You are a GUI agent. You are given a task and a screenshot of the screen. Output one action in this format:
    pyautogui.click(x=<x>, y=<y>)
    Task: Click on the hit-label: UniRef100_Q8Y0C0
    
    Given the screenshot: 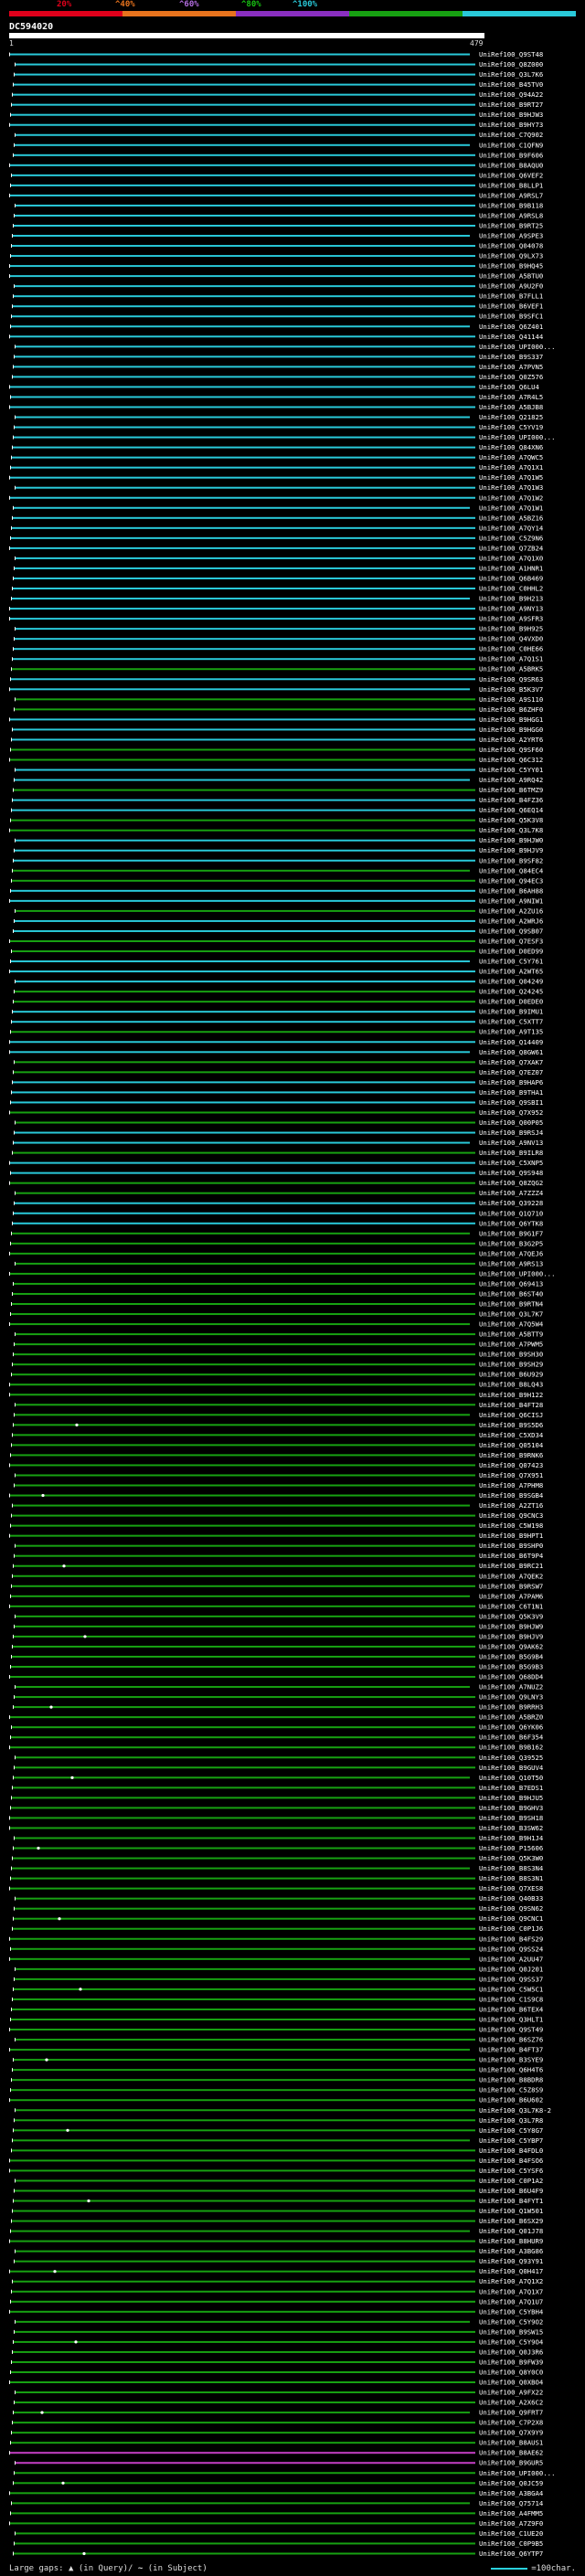 What is the action you would take?
    pyautogui.click(x=511, y=2372)
    